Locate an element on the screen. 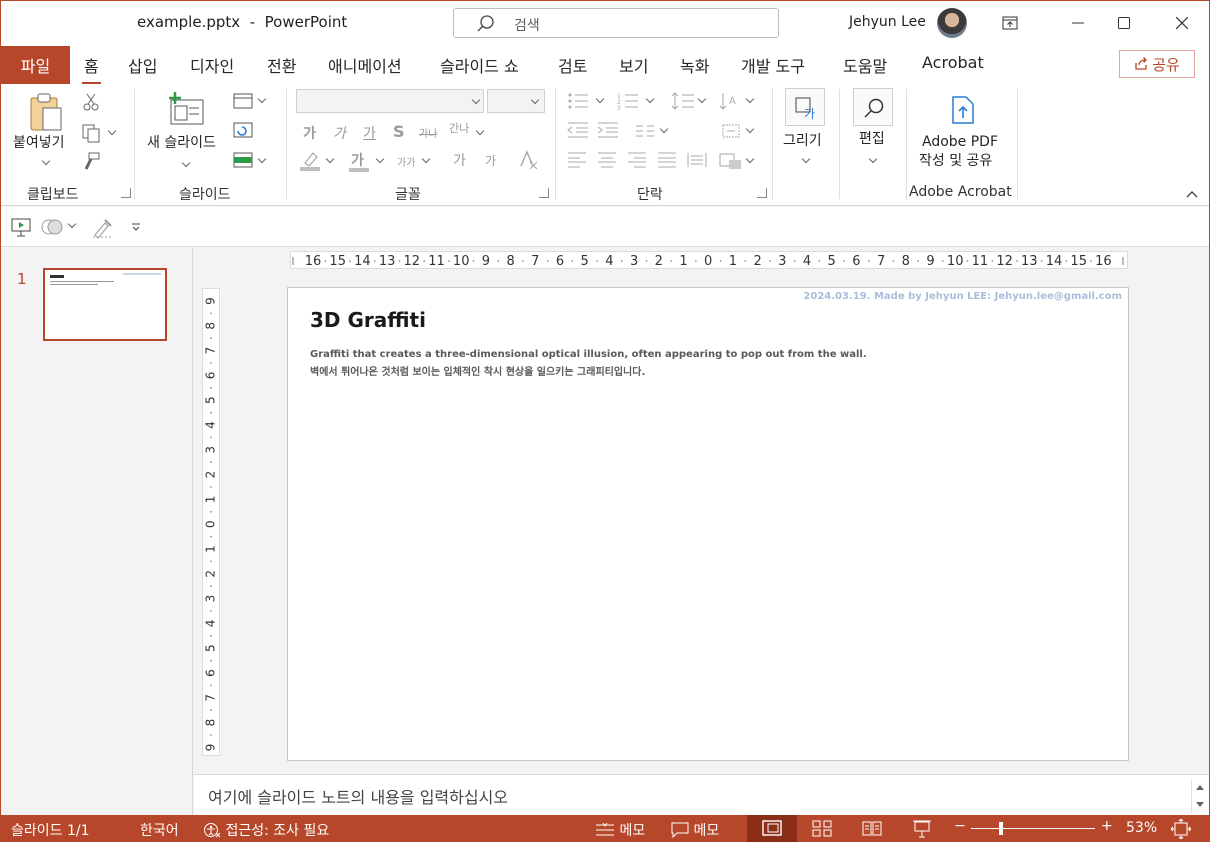 The image size is (1210, 842). font-launcher-icon is located at coordinates (544, 193).